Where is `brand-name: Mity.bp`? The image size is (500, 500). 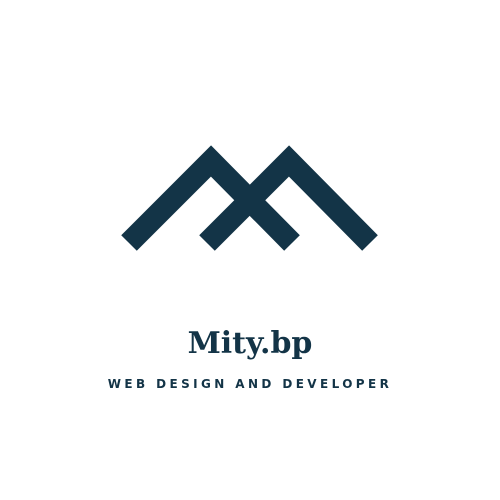
brand-name: Mity.bp is located at coordinates (250, 343).